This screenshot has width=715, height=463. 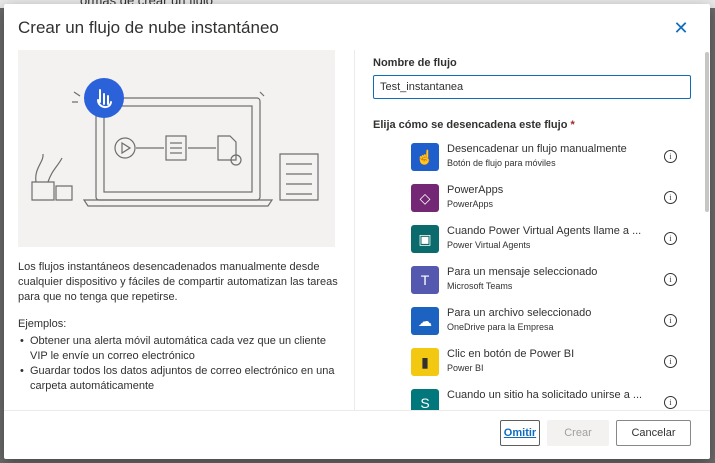 I want to click on trigger-subtitle: OneDrive para la Empresa, so click(x=500, y=327).